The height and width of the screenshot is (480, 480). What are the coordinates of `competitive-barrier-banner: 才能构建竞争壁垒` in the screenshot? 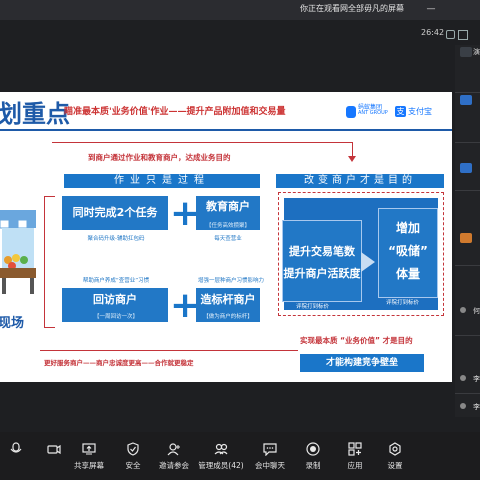 It's located at (362, 363).